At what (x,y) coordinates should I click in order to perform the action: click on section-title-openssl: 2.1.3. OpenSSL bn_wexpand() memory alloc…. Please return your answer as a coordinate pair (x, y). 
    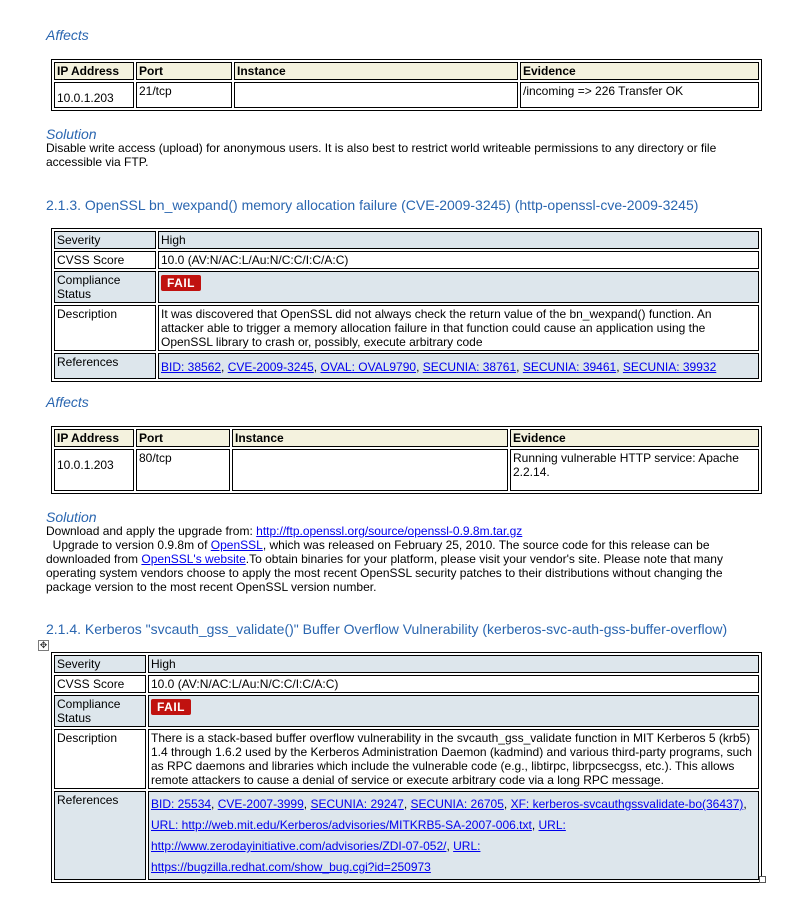
    Looking at the image, I should click on (372, 205).